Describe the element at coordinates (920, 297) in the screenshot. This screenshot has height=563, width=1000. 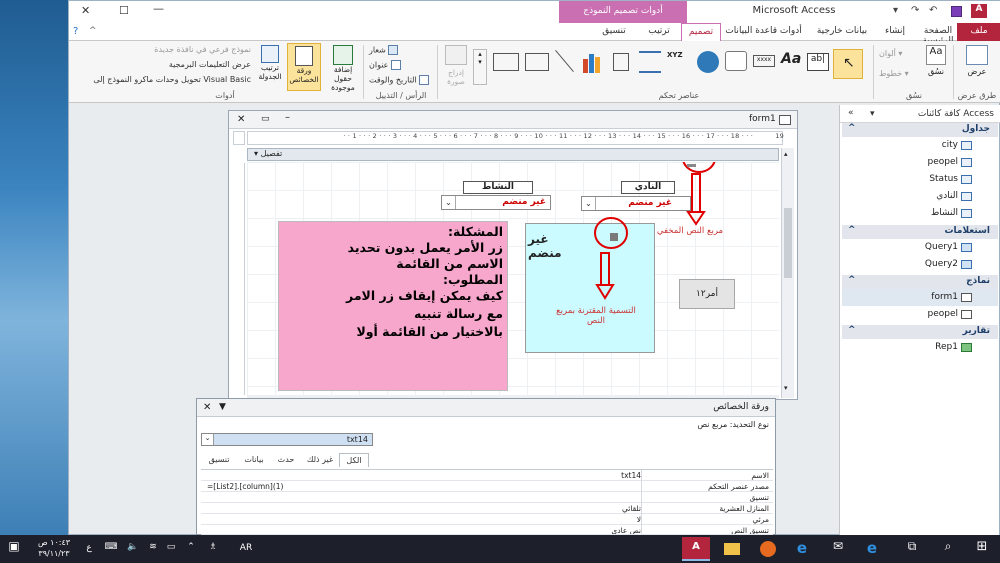
I see `nav-item-form1: form1` at that location.